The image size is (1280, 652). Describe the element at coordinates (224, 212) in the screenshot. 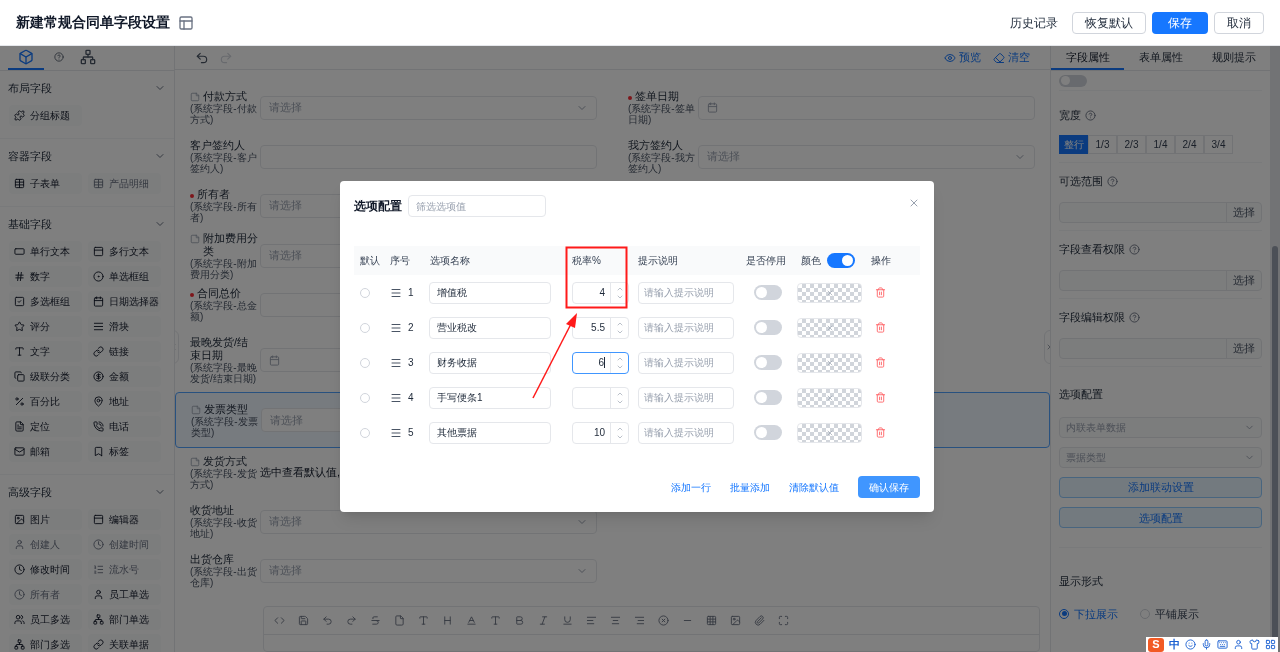

I see `field-hint: (系统字段-所有者)` at that location.